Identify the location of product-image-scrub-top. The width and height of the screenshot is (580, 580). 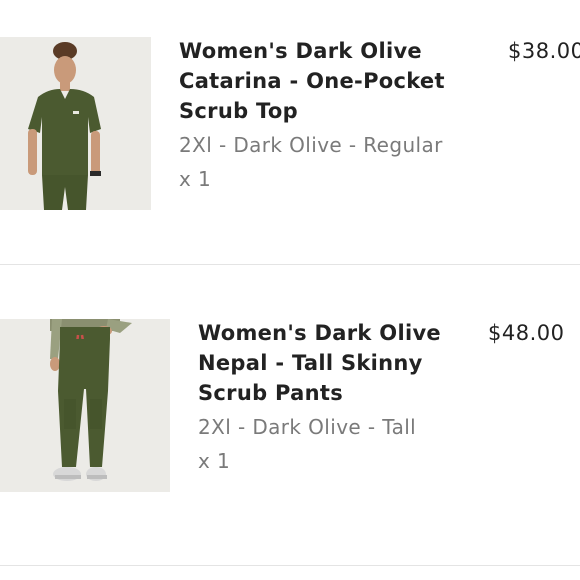
(75, 123).